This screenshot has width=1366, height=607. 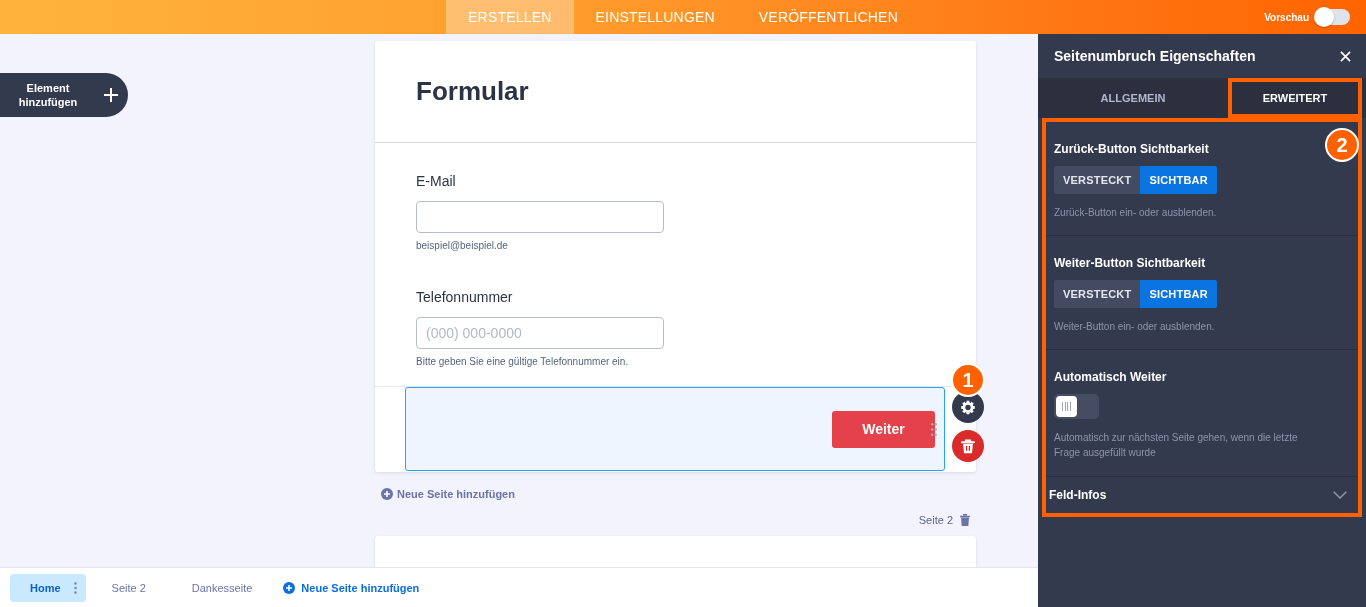 I want to click on plus-icon, so click(x=111, y=95).